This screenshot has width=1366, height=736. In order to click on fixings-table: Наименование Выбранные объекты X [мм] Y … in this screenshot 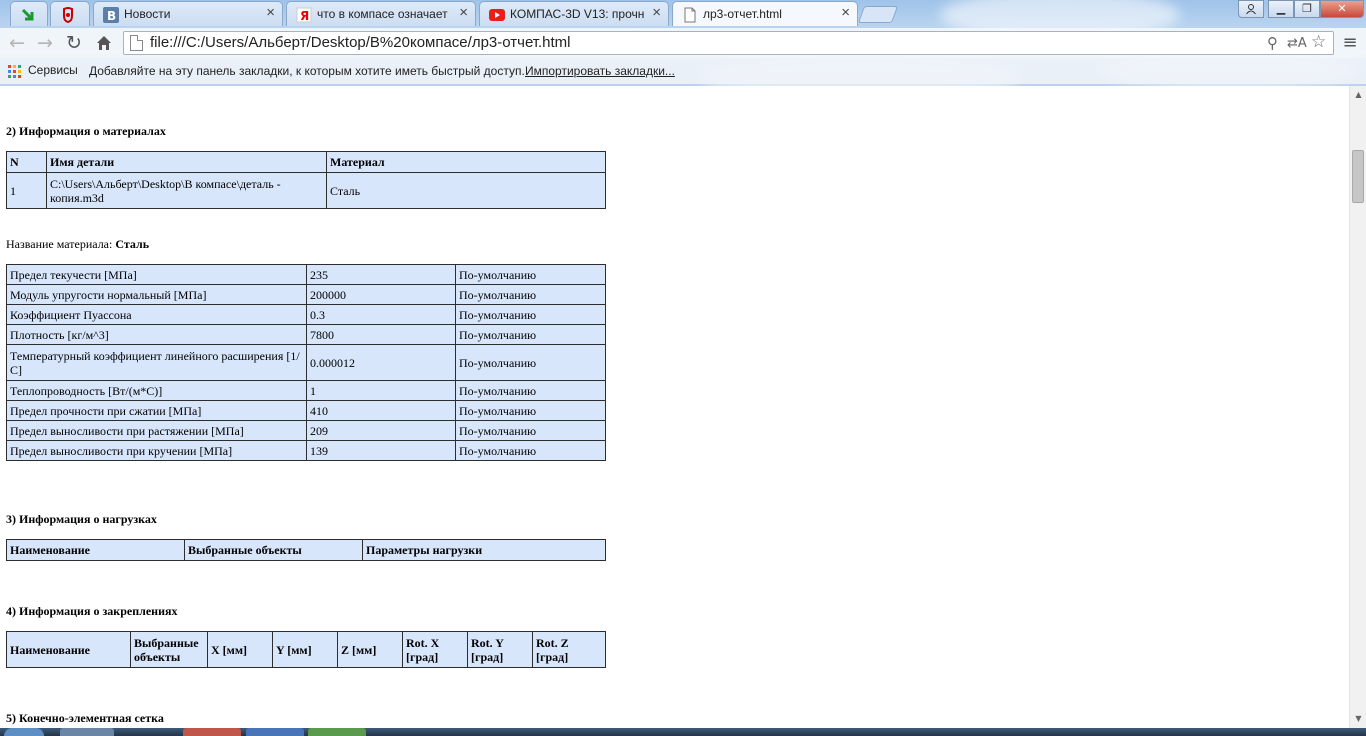, I will do `click(306, 649)`.